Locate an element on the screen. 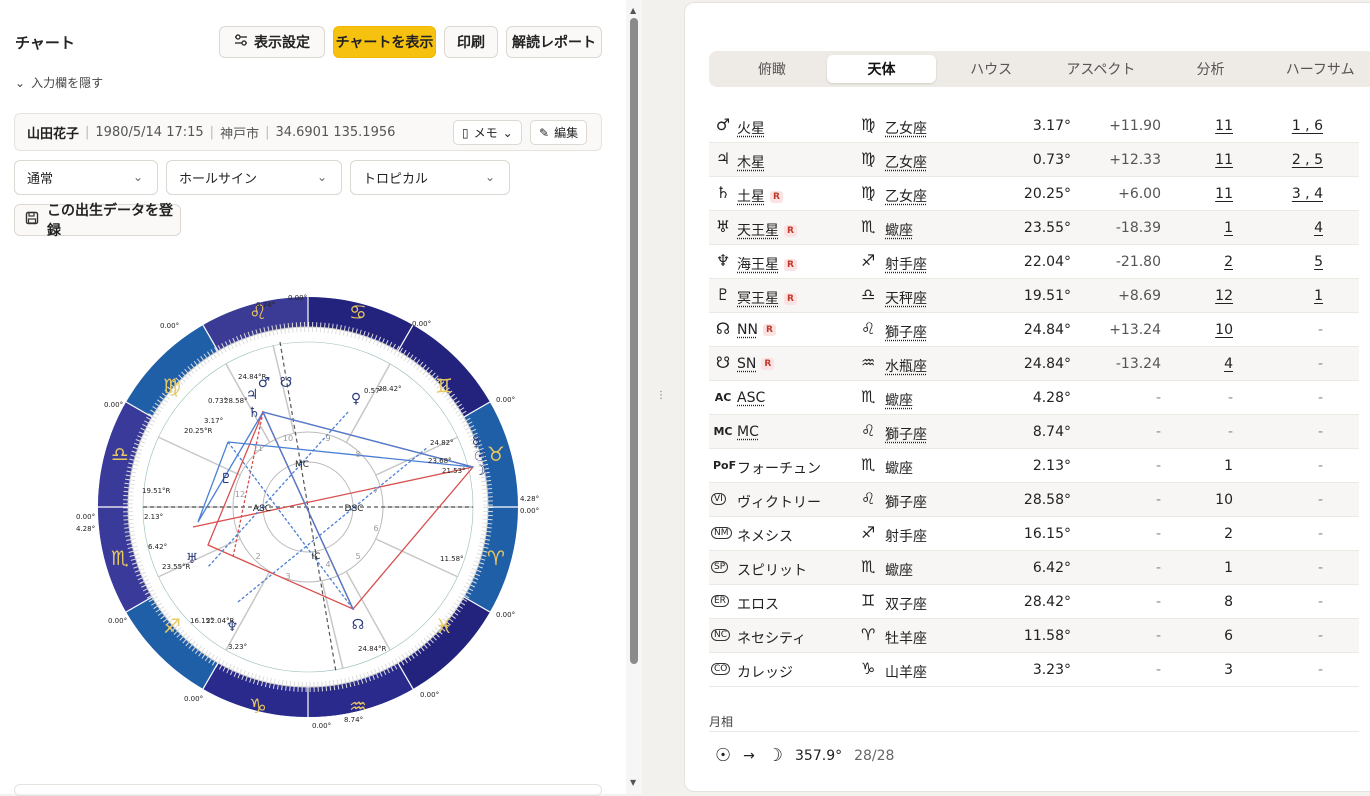 This screenshot has width=1370, height=796. body-name-cell: 土星 R is located at coordinates (760, 196).